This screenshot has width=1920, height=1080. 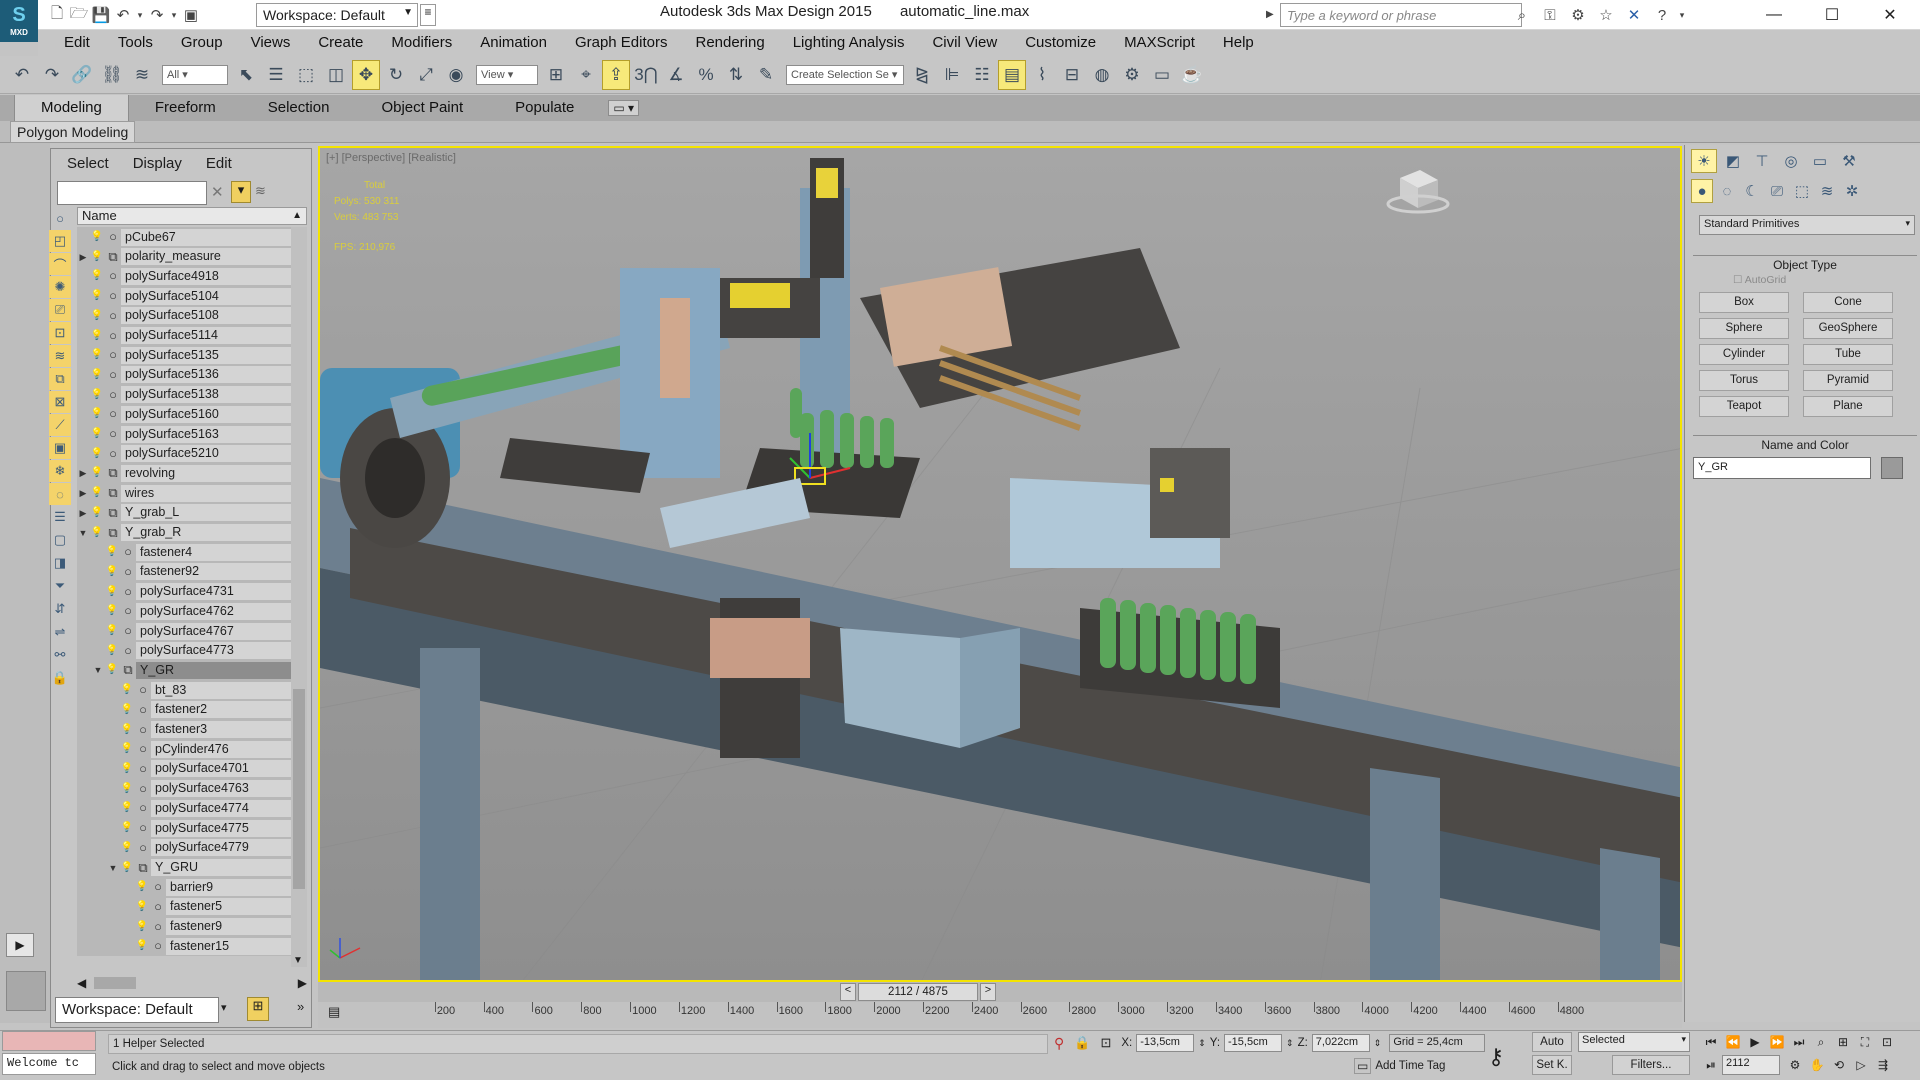 What do you see at coordinates (184, 512) in the screenshot?
I see `scene-tree-row: ▶ 💡 ⧉ Y_grab_L` at bounding box center [184, 512].